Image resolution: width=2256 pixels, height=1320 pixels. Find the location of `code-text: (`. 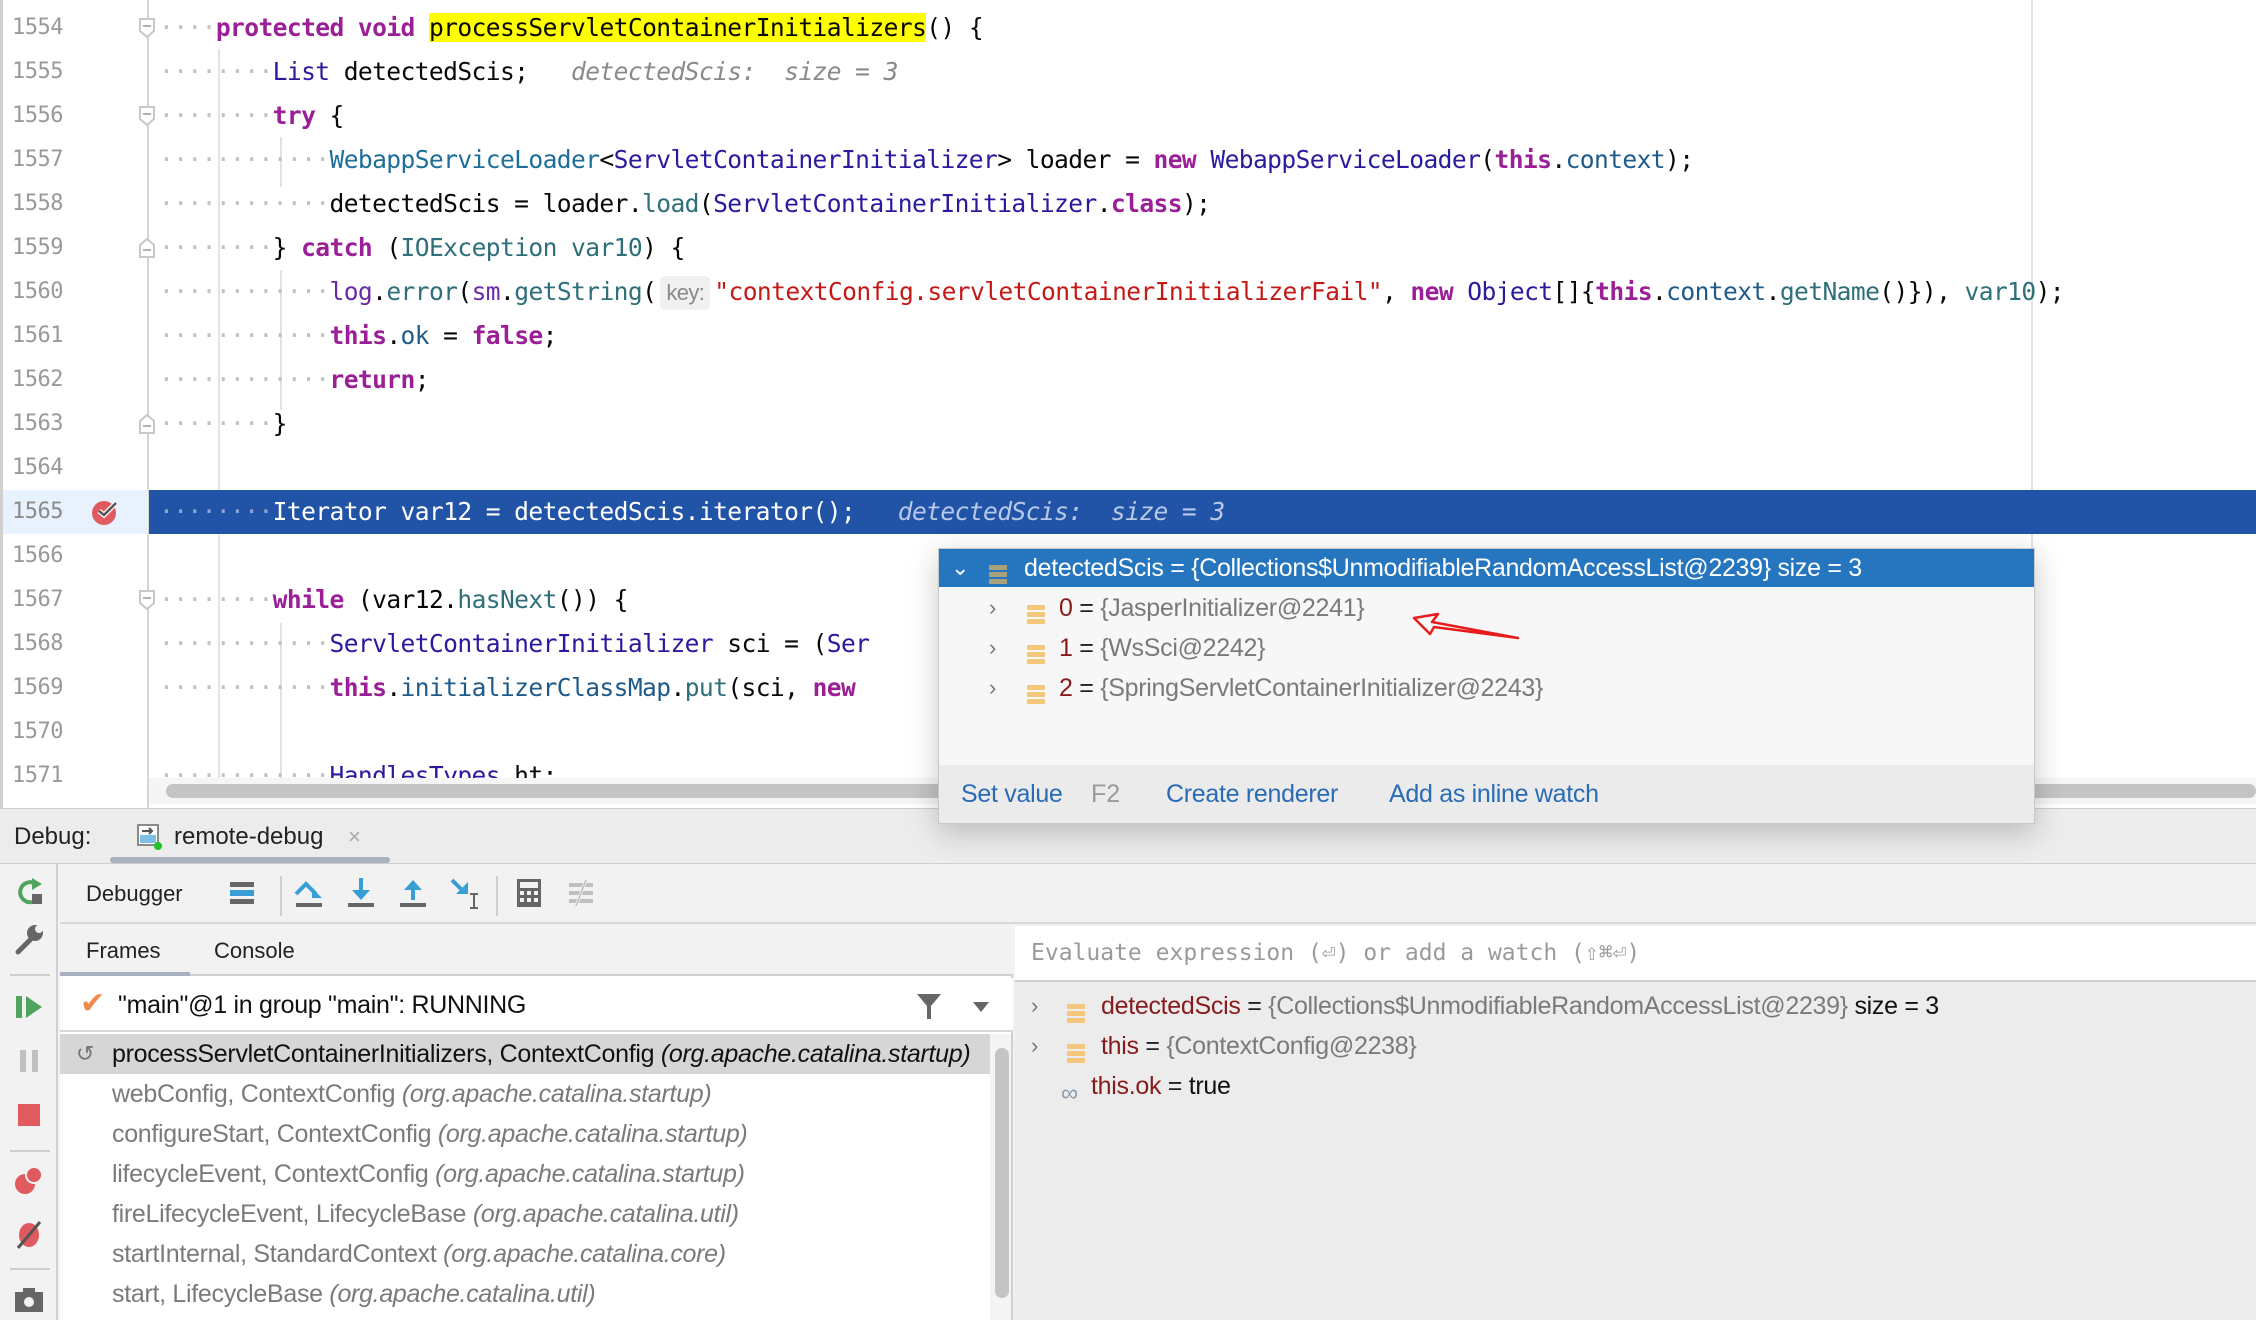

code-text: ( is located at coordinates (386, 247).